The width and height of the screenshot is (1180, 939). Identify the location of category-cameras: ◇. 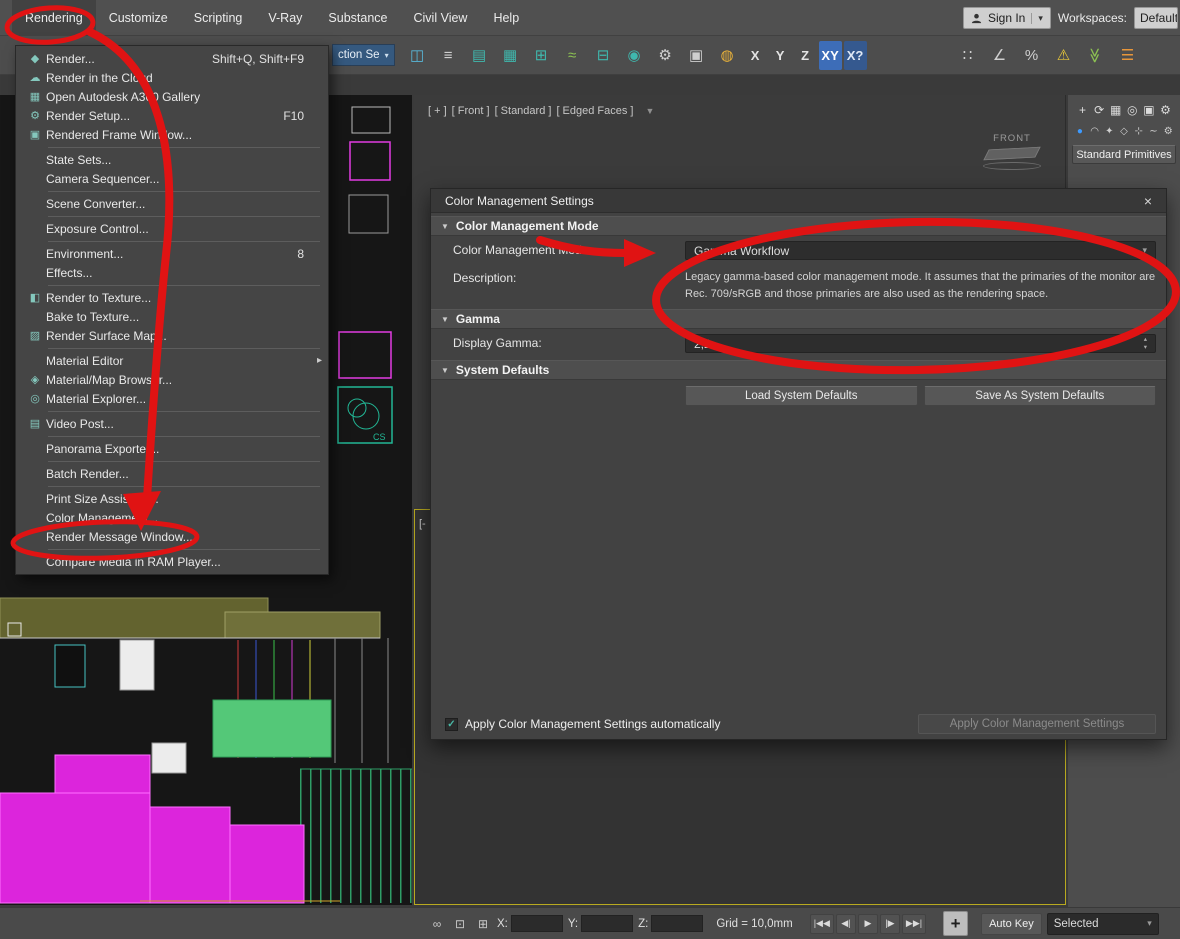
(1124, 131).